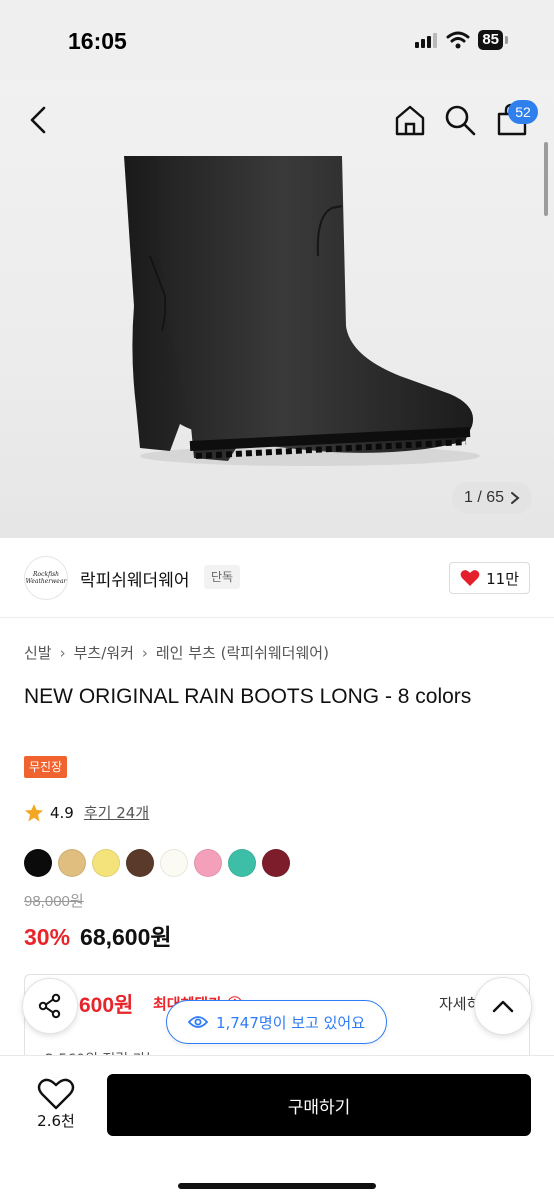 This screenshot has height=1200, width=554. Describe the element at coordinates (106, 1005) in the screenshot. I see `benefit-amount: 600원` at that location.